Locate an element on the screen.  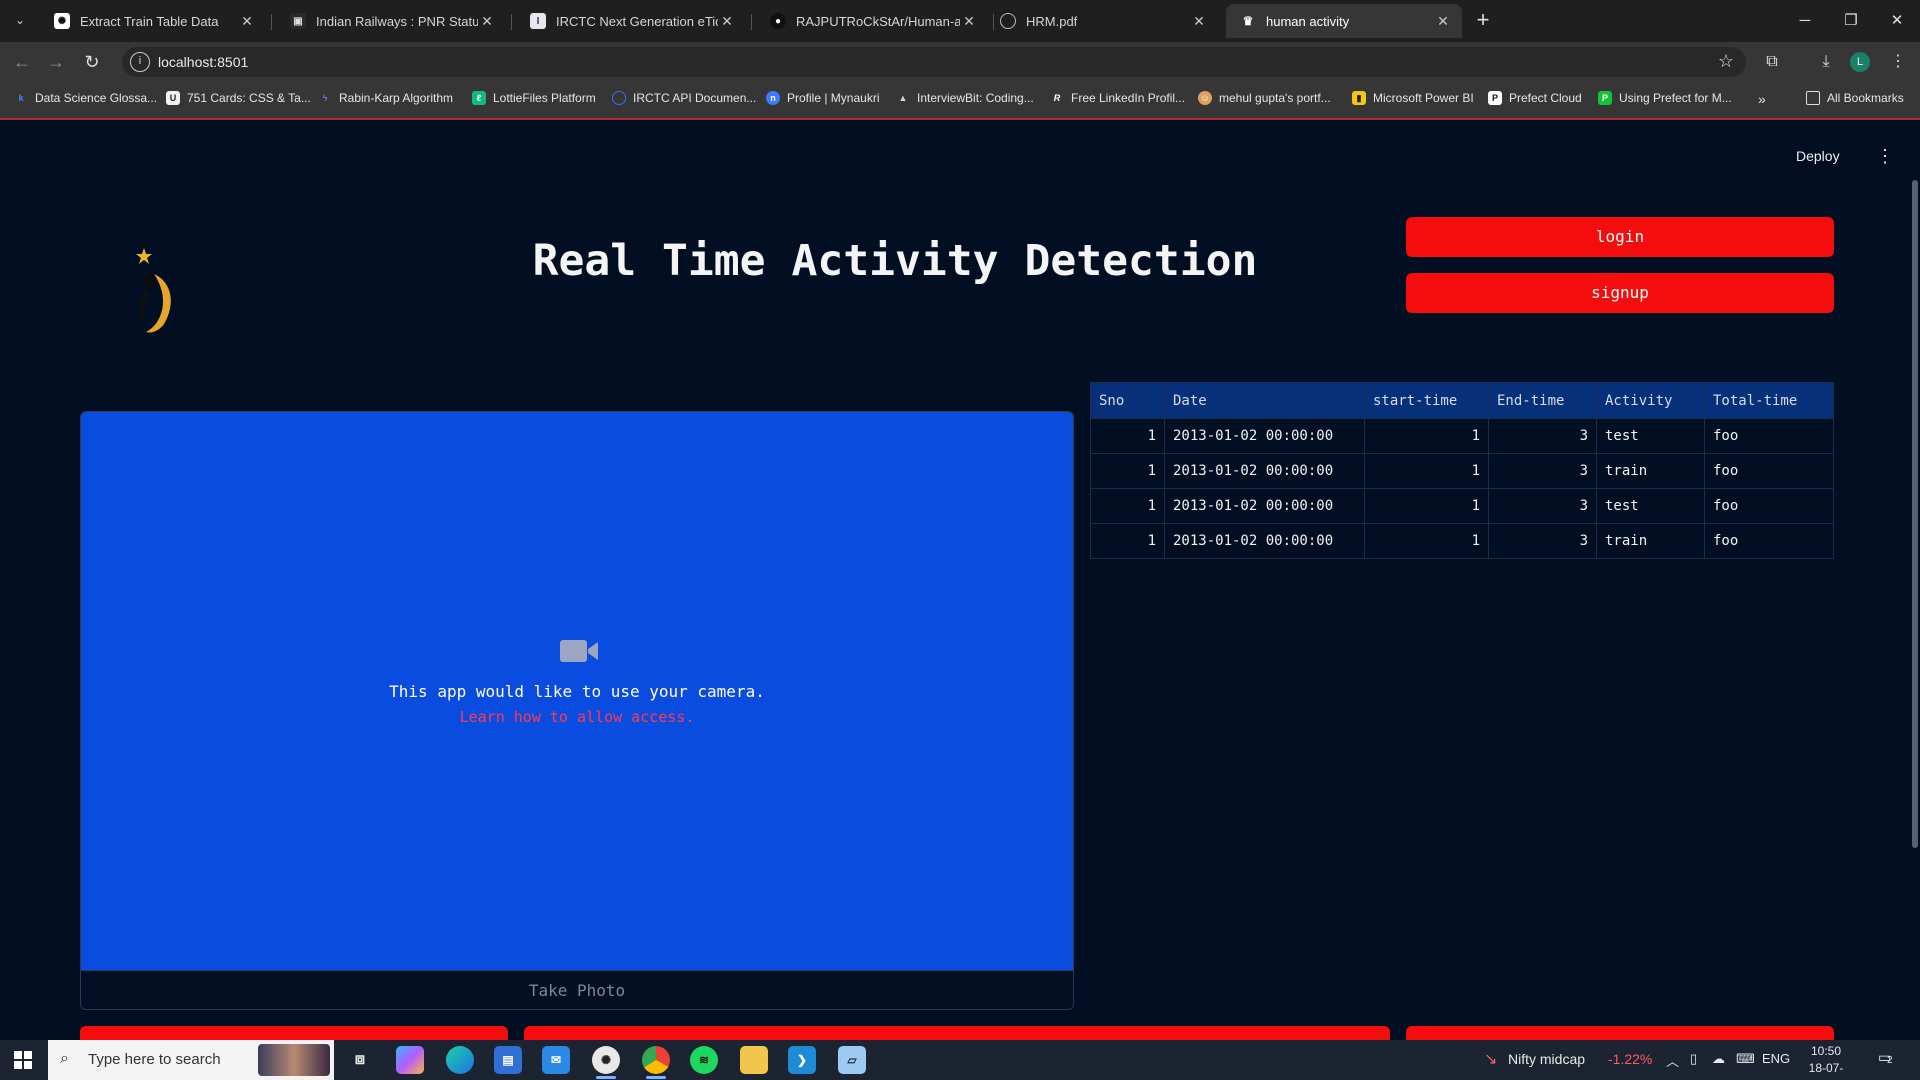
login-button: login is located at coordinates (1620, 237).